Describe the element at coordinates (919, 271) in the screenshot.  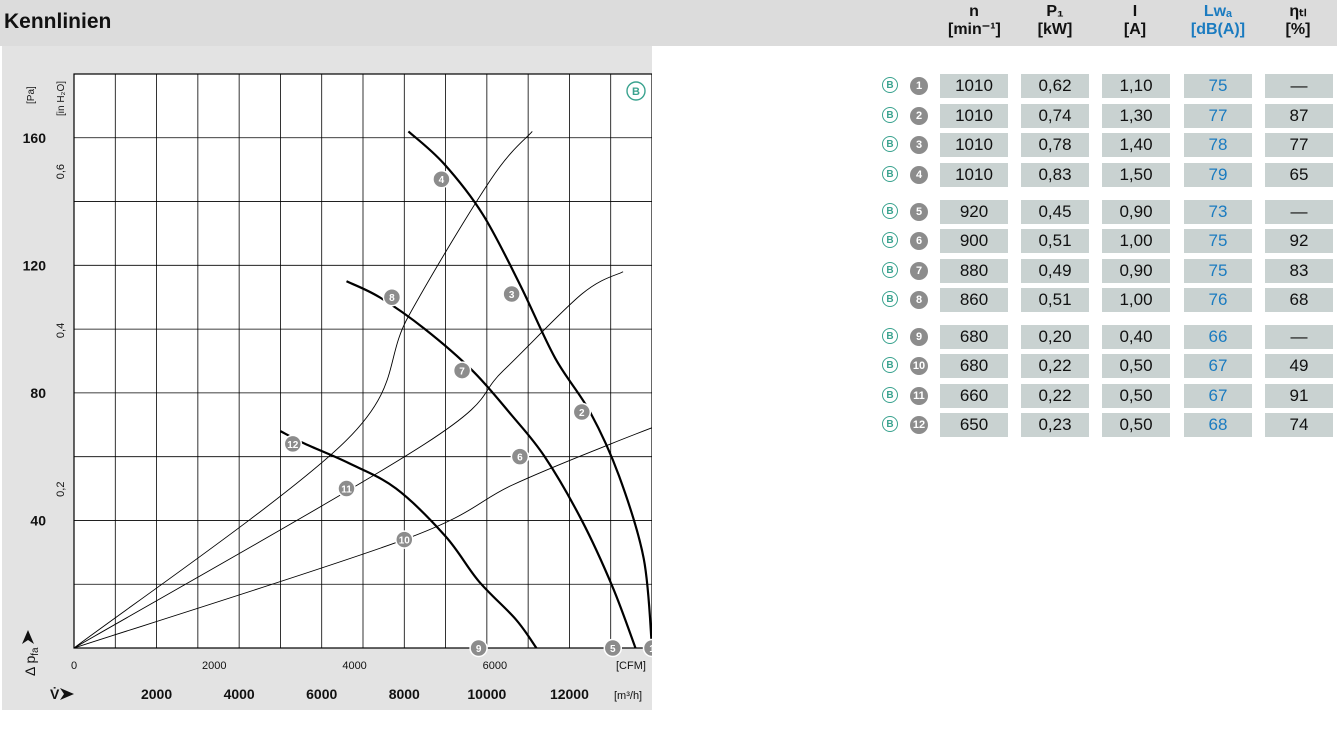
I see `operating-point-badge: 7` at that location.